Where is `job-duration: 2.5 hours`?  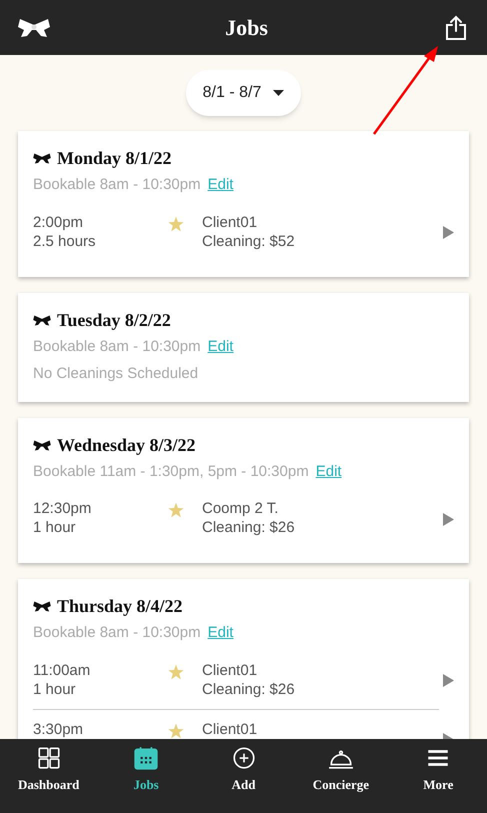 job-duration: 2.5 hours is located at coordinates (65, 241).